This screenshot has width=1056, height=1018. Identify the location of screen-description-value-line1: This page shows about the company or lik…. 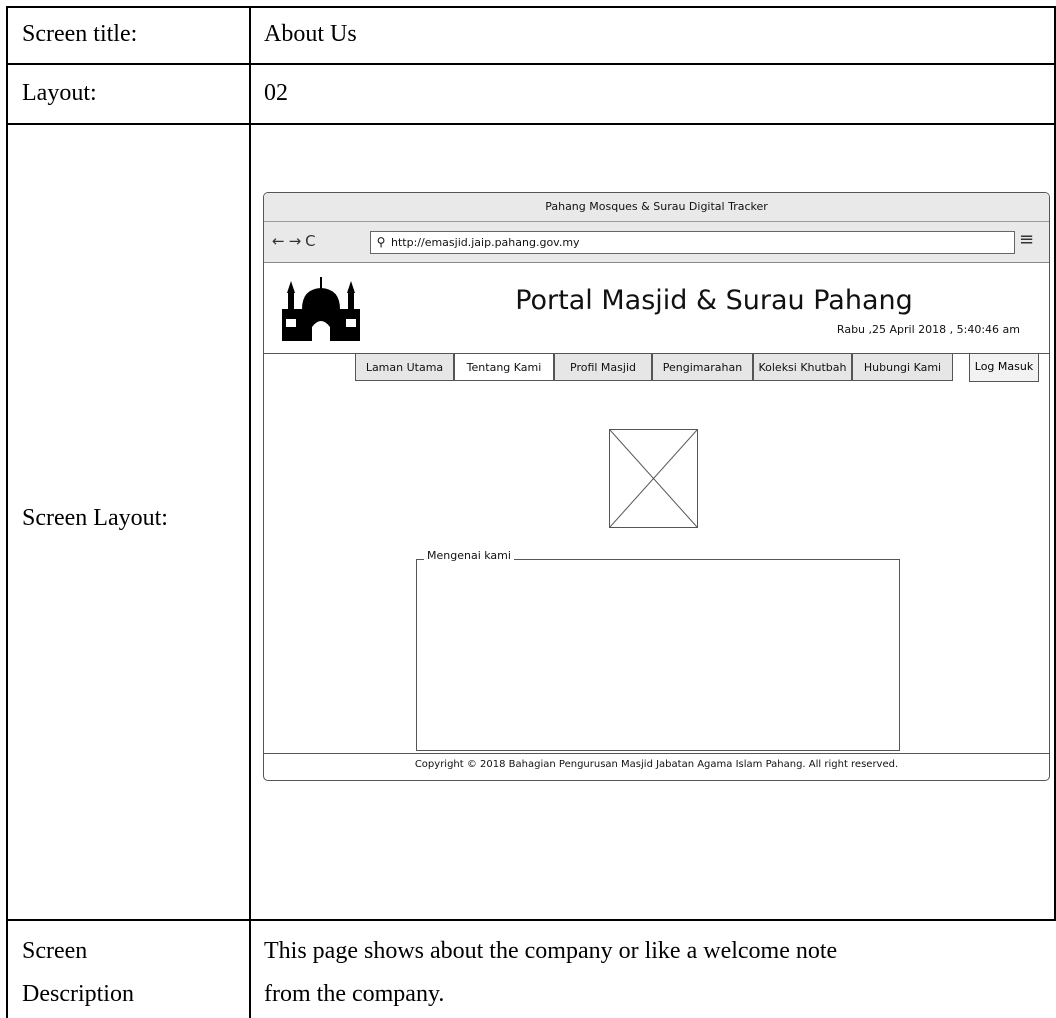
(551, 951).